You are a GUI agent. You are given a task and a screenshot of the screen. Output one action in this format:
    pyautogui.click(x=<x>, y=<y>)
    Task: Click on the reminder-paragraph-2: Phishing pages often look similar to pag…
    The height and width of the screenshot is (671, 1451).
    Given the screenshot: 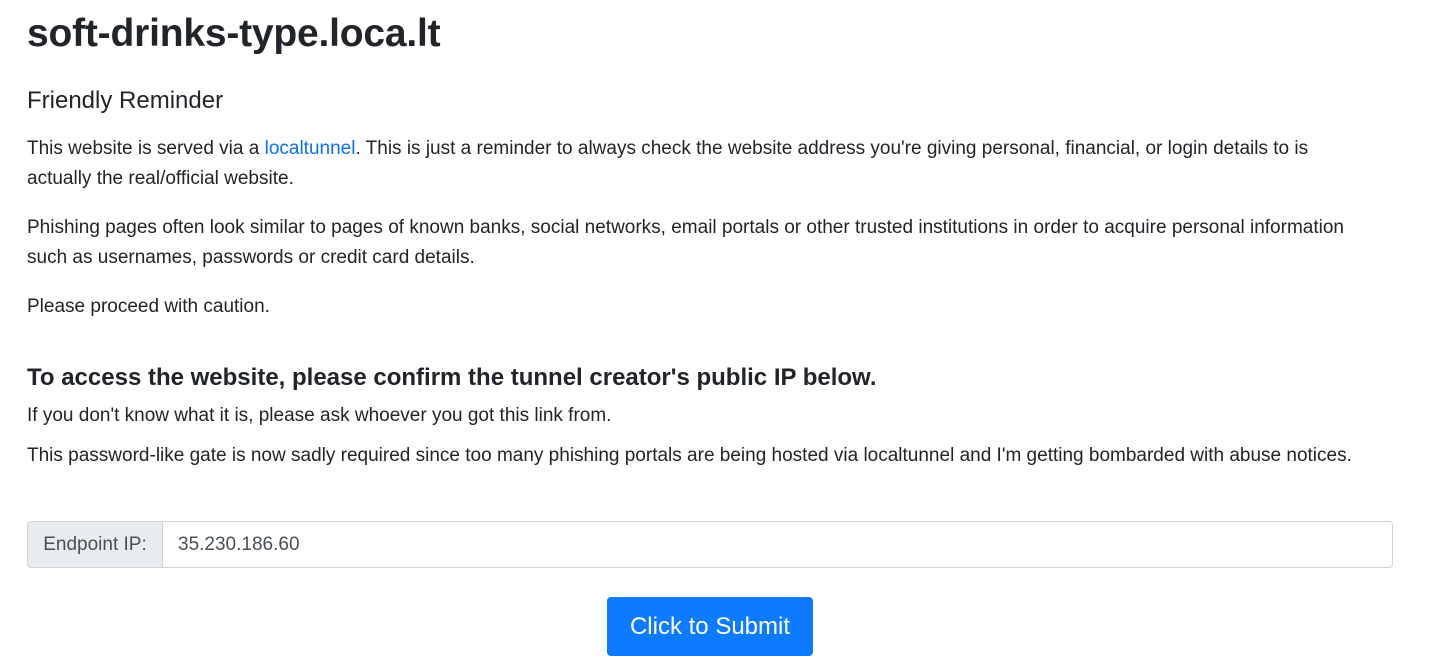 What is the action you would take?
    pyautogui.click(x=685, y=242)
    